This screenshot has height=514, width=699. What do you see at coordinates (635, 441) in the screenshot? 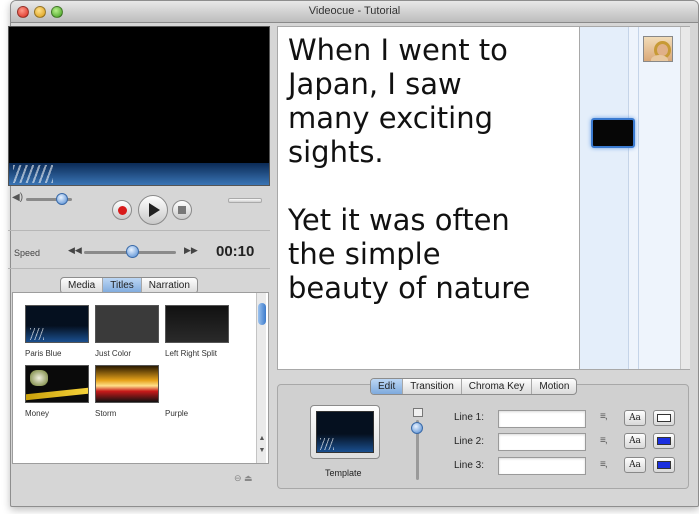
I see `line-2-font-button: Aa` at bounding box center [635, 441].